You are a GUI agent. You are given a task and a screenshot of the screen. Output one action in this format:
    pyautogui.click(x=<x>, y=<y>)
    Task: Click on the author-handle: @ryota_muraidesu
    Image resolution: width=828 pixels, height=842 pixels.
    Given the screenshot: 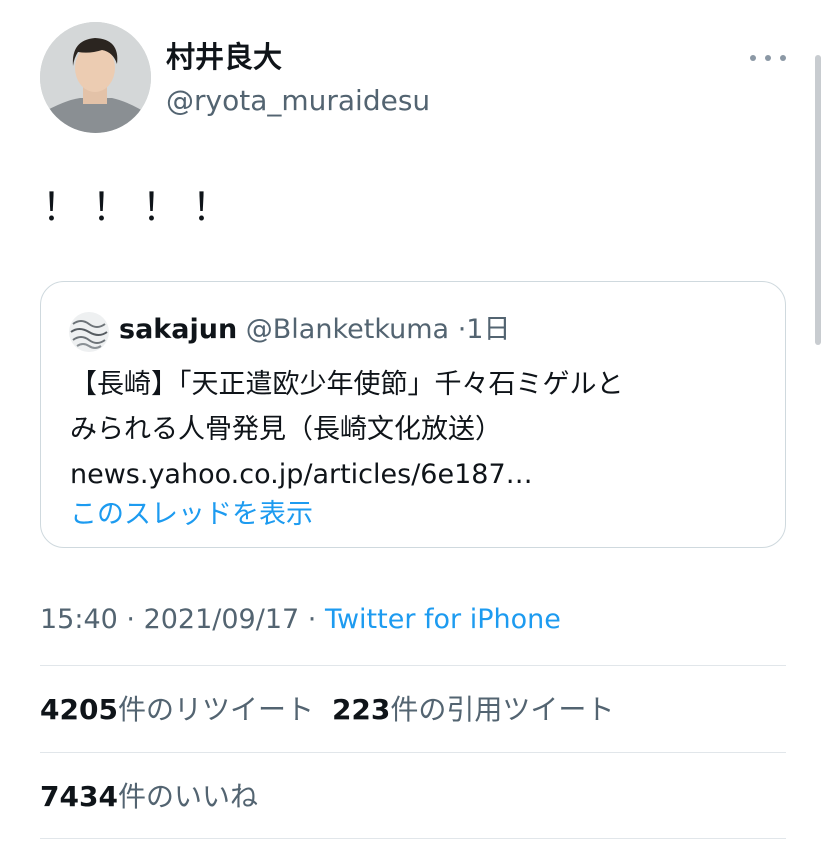 What is the action you would take?
    pyautogui.click(x=298, y=101)
    